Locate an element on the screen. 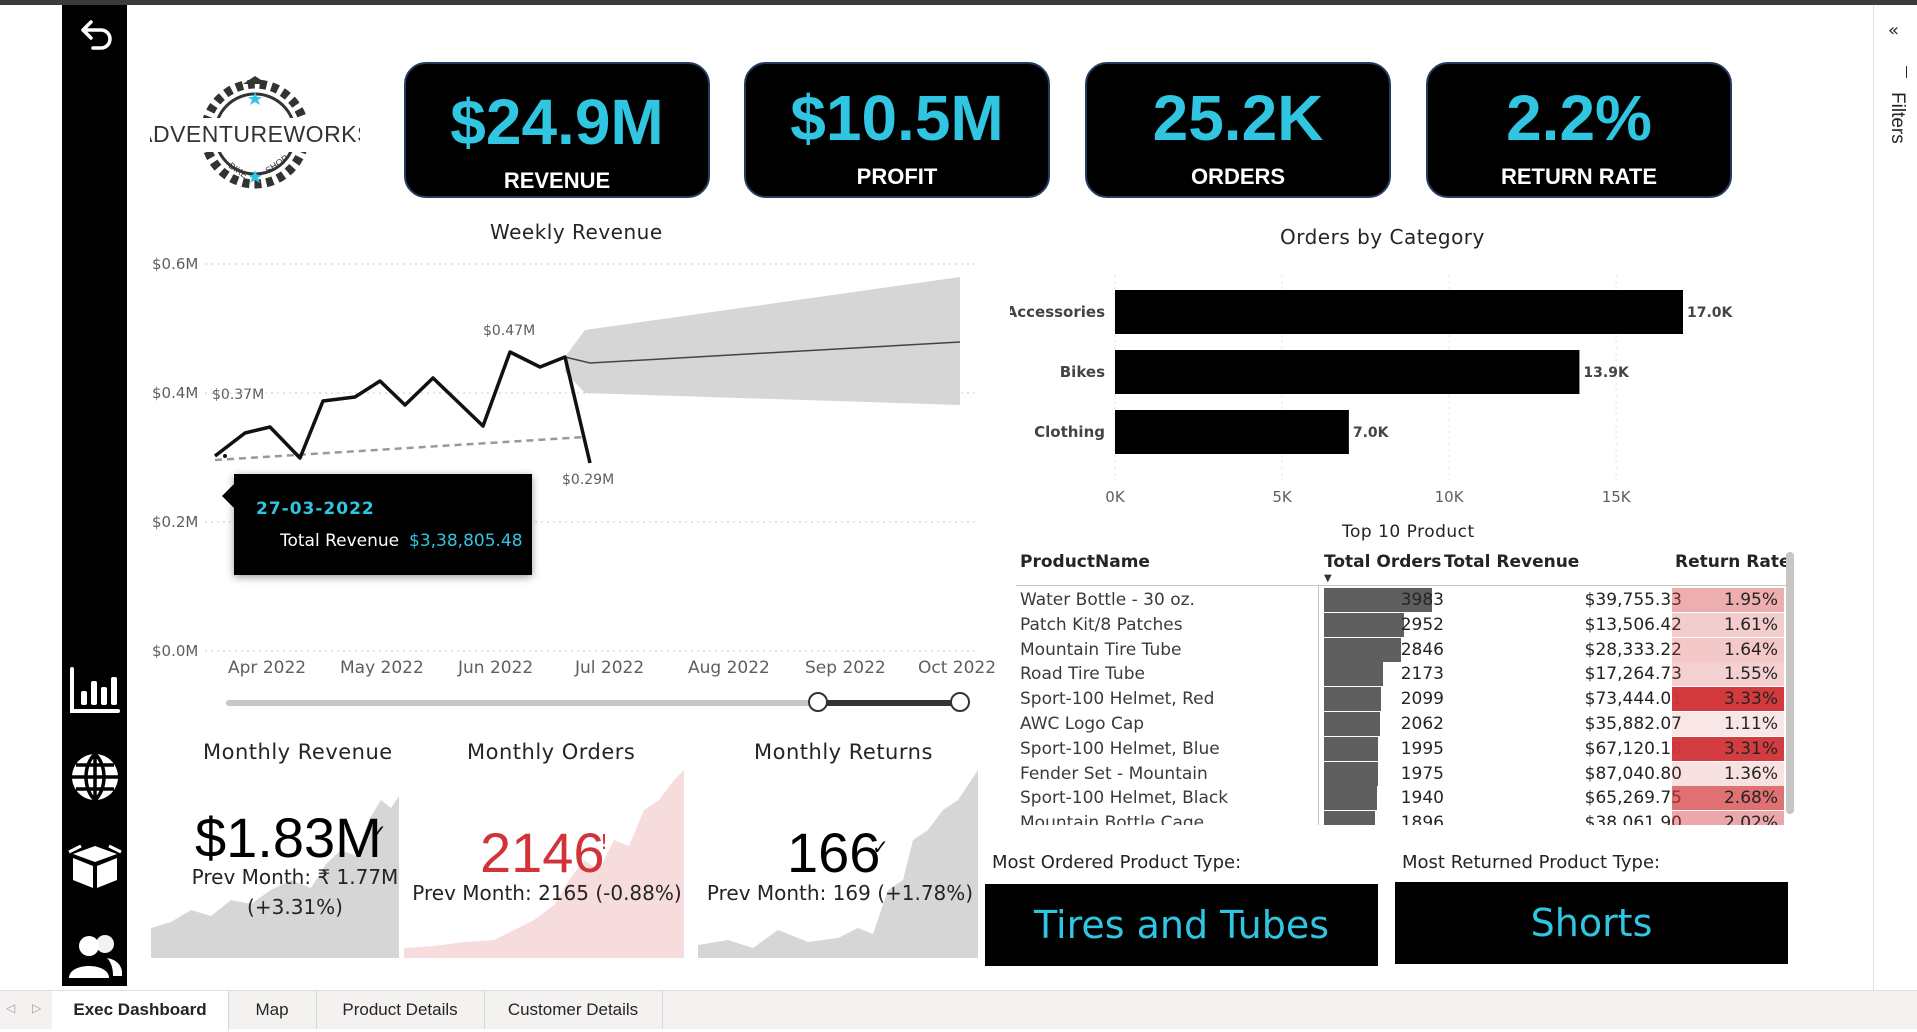 The image size is (1917, 1032). product-name: Mountain Bottle Cage is located at coordinates (1112, 819).